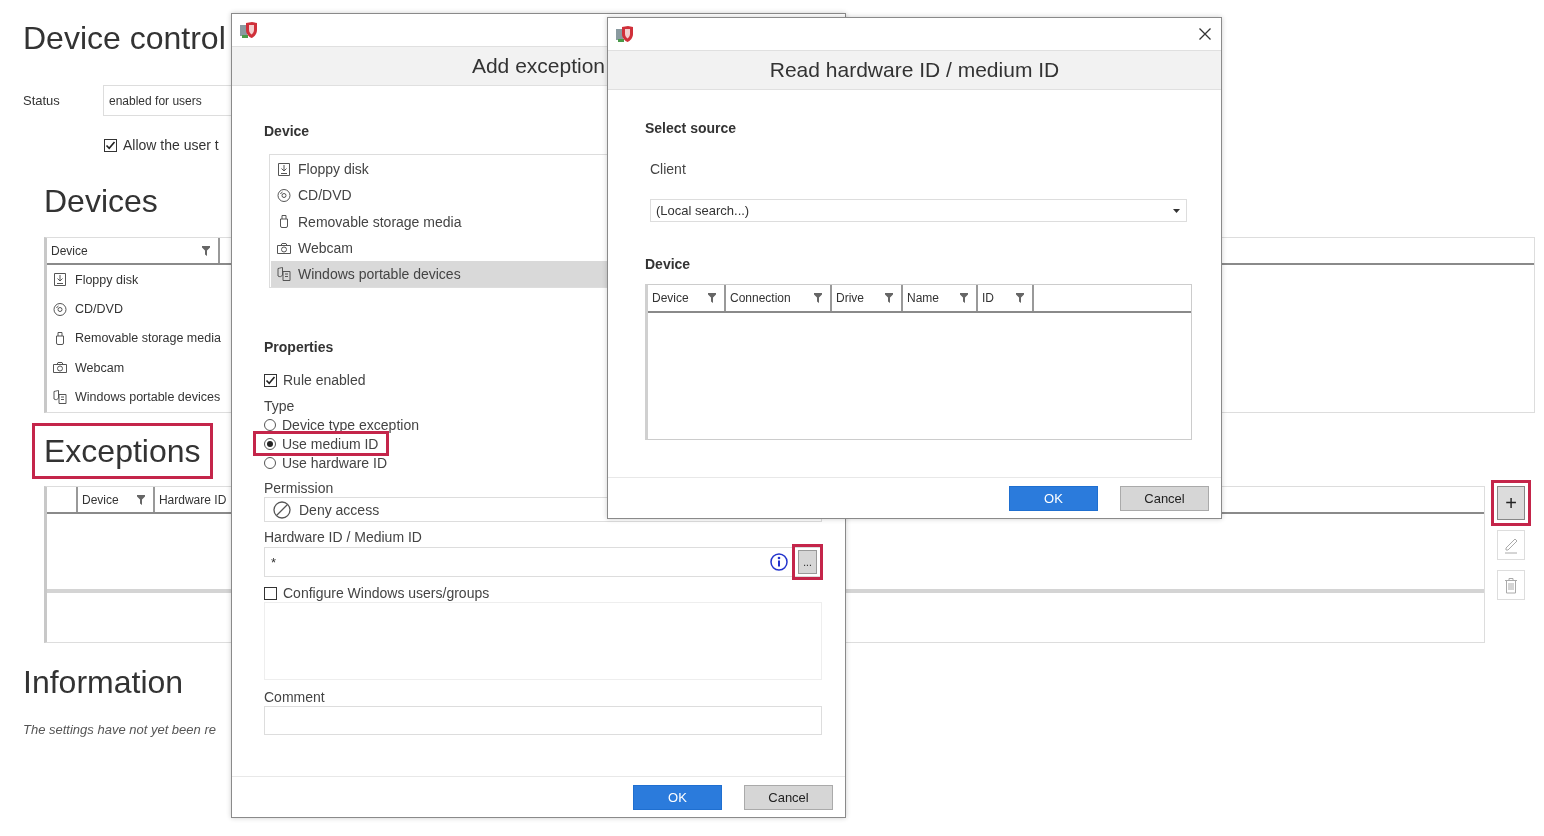 The height and width of the screenshot is (836, 1544). What do you see at coordinates (1511, 503) in the screenshot?
I see `add-button: +` at bounding box center [1511, 503].